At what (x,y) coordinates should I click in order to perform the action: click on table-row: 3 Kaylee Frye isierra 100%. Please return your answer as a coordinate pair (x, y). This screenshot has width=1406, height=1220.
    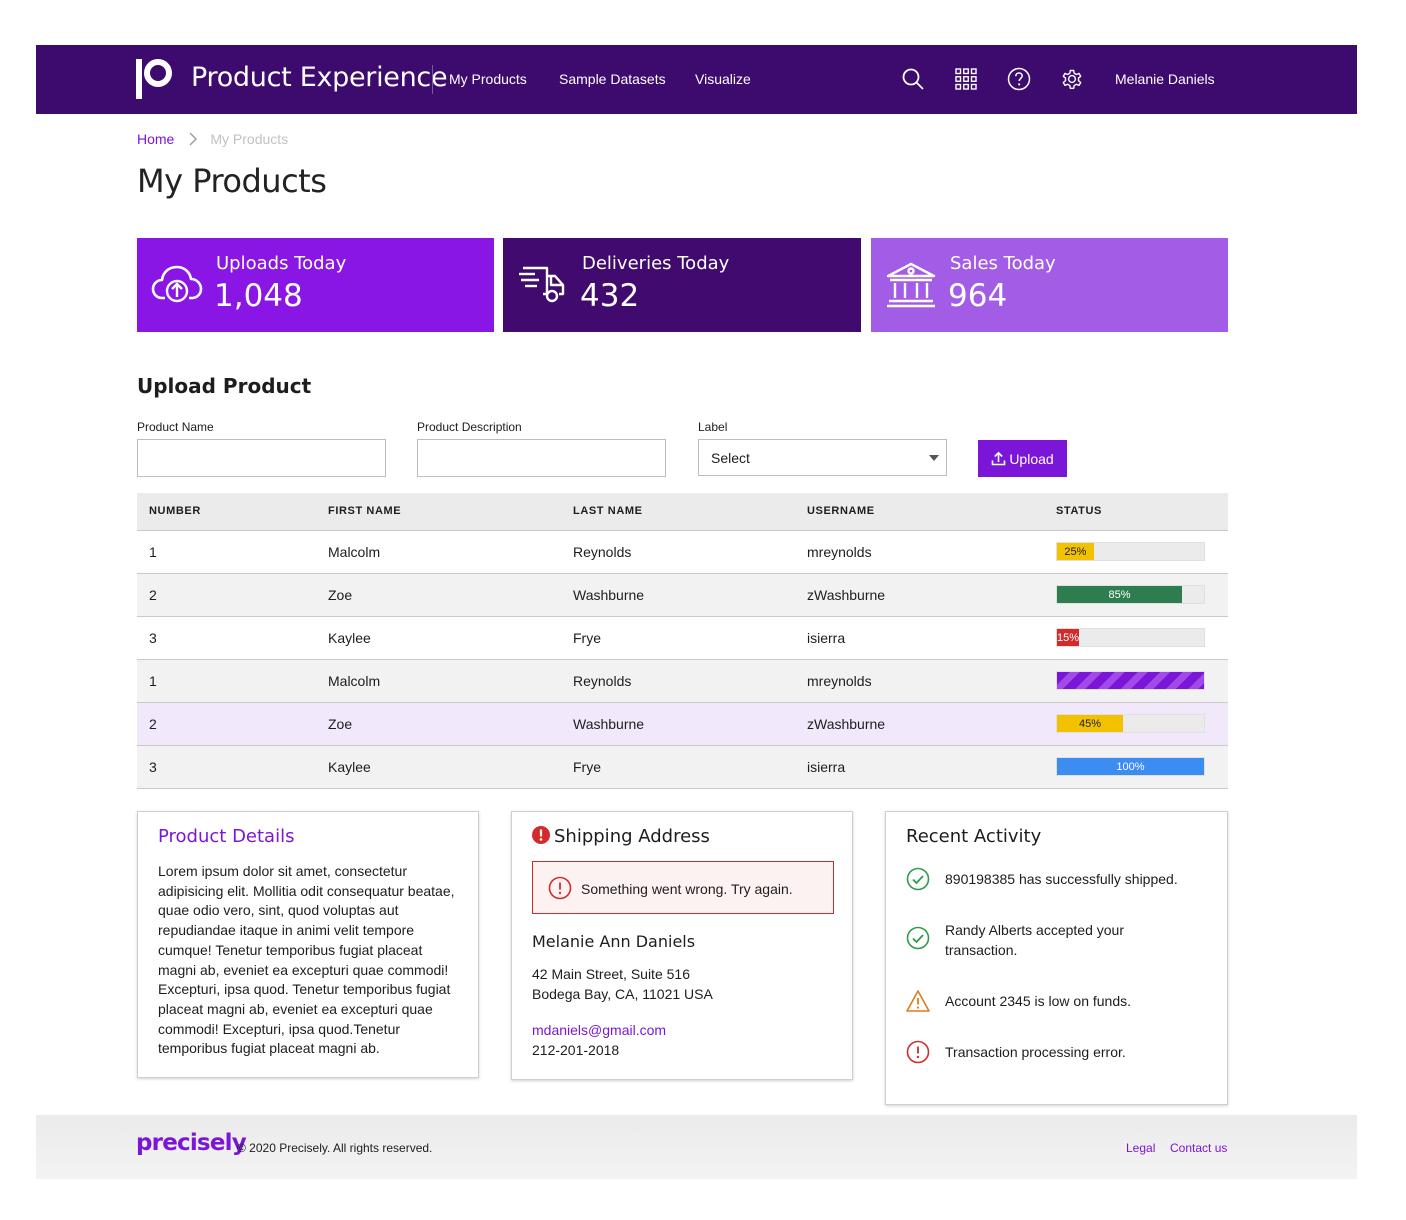
    Looking at the image, I should click on (682, 767).